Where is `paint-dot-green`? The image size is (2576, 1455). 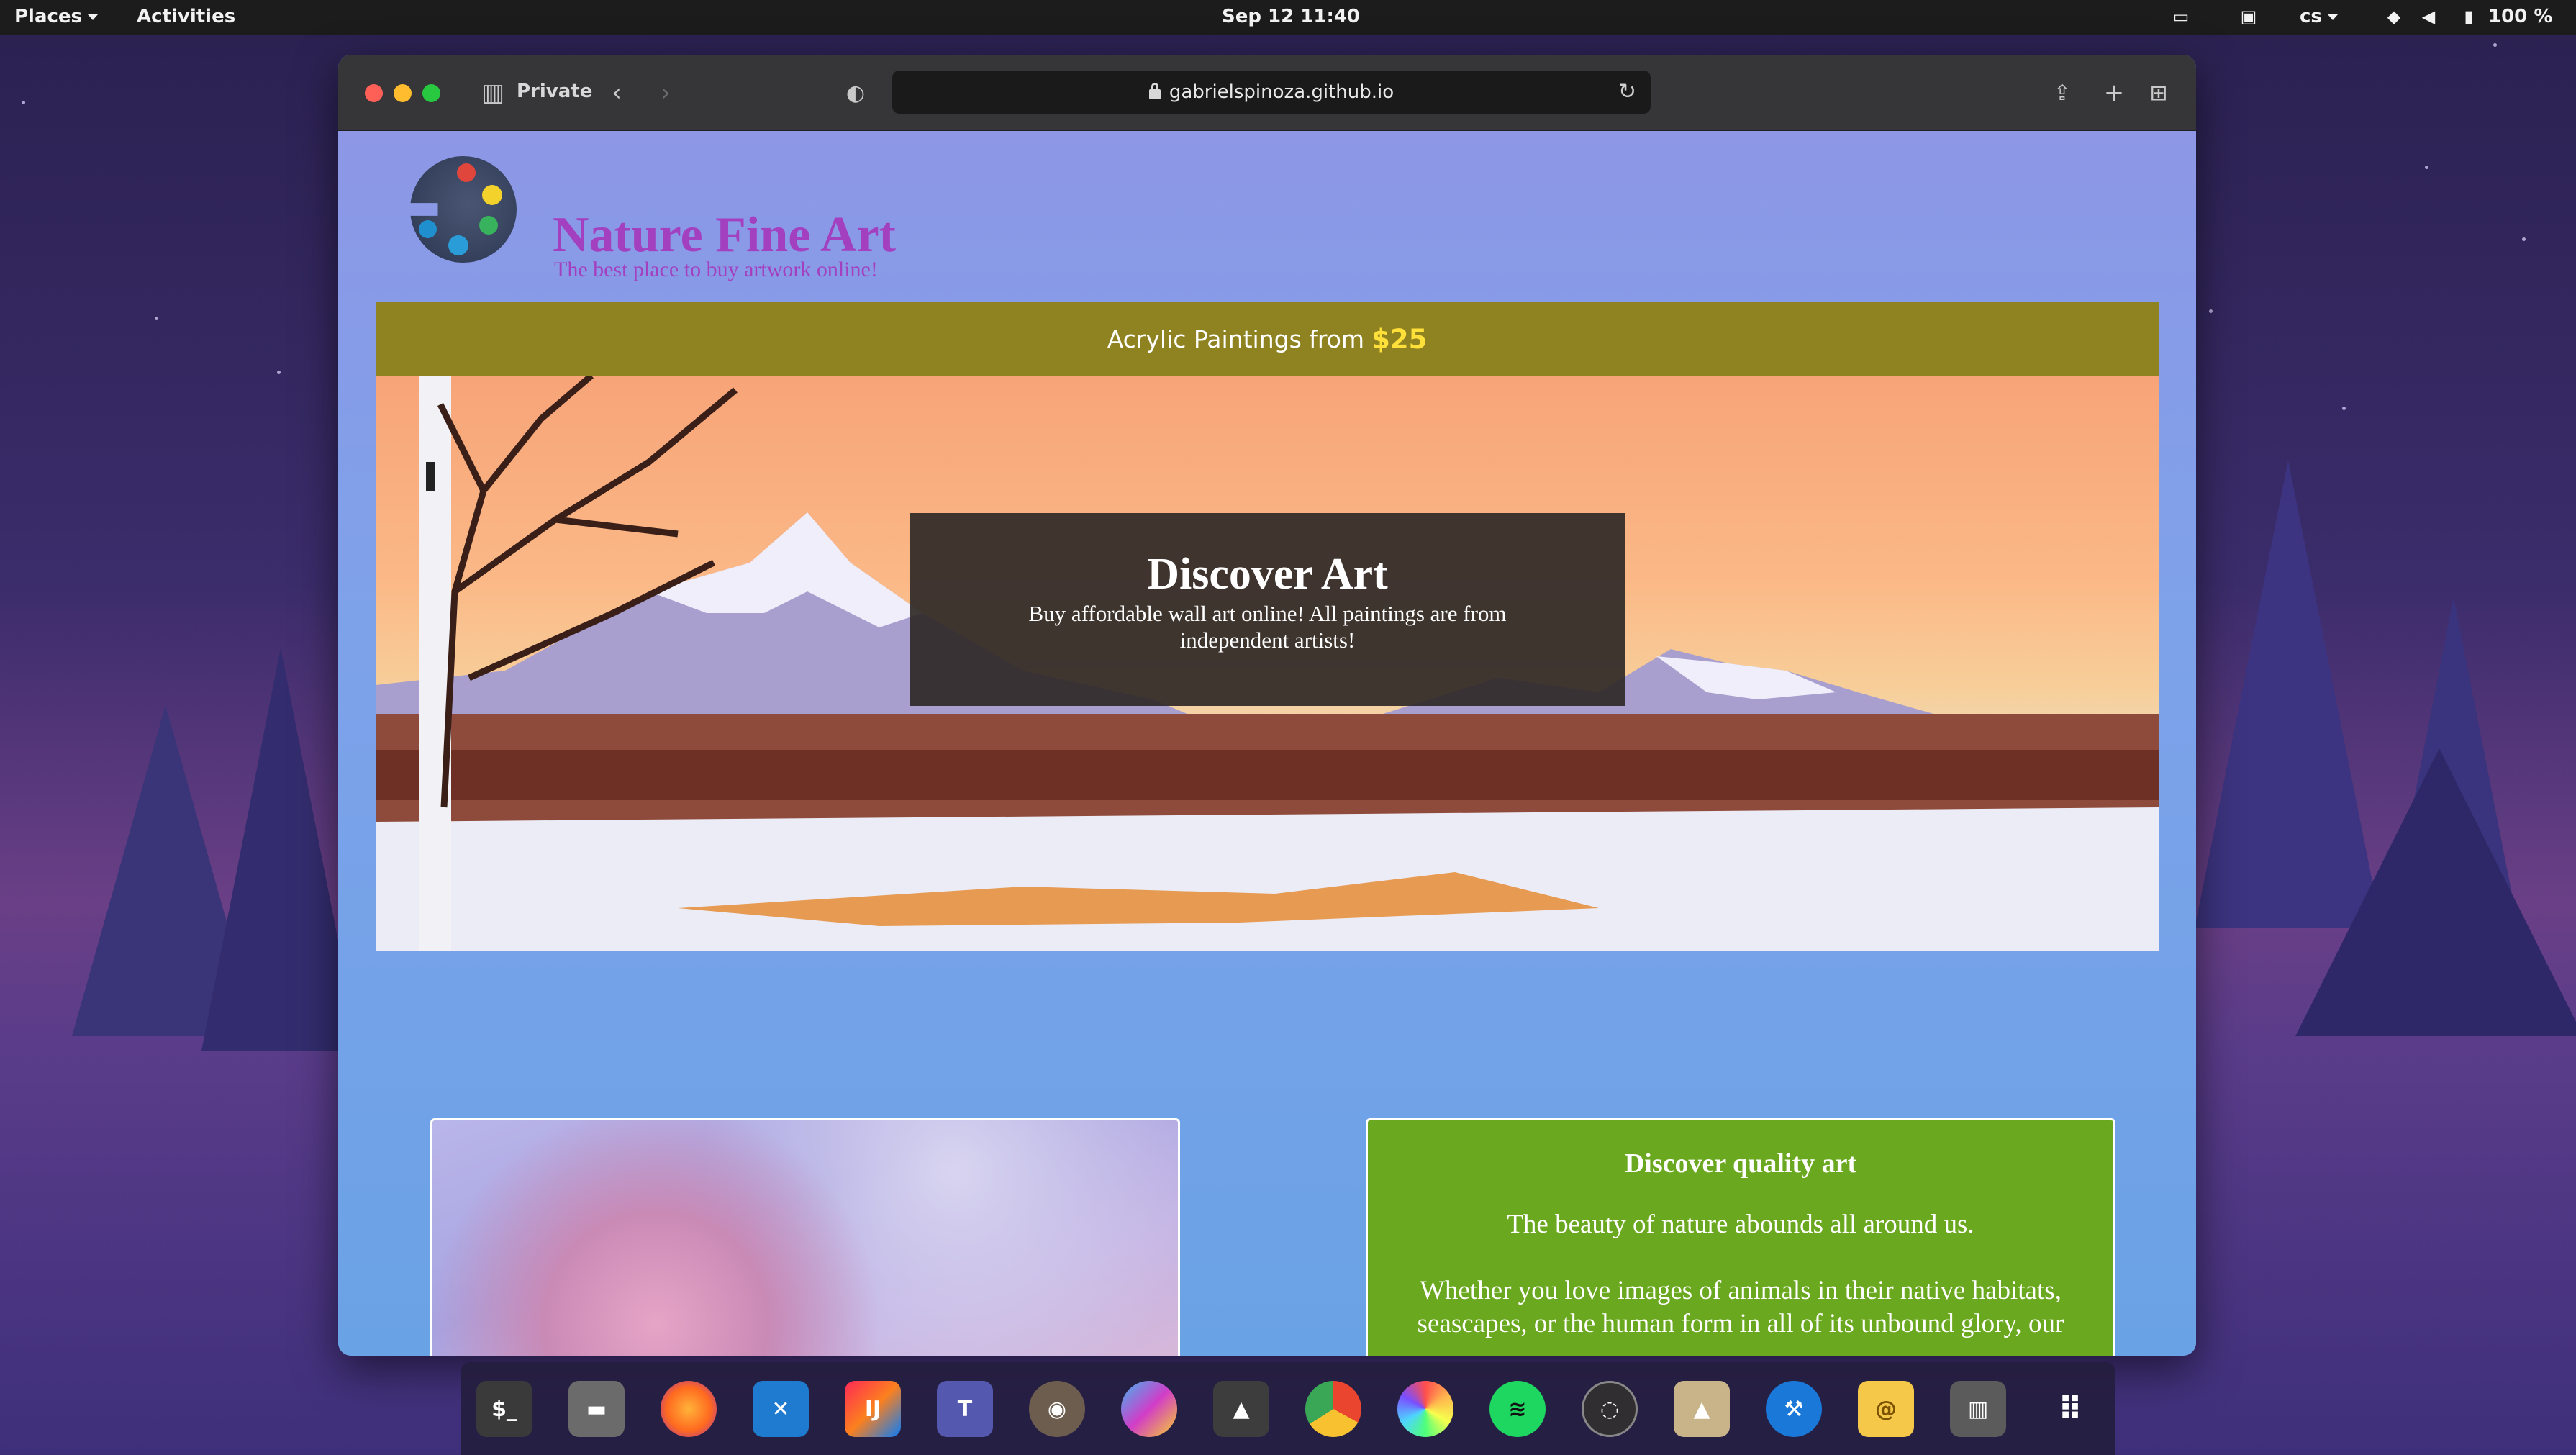 paint-dot-green is located at coordinates (488, 225).